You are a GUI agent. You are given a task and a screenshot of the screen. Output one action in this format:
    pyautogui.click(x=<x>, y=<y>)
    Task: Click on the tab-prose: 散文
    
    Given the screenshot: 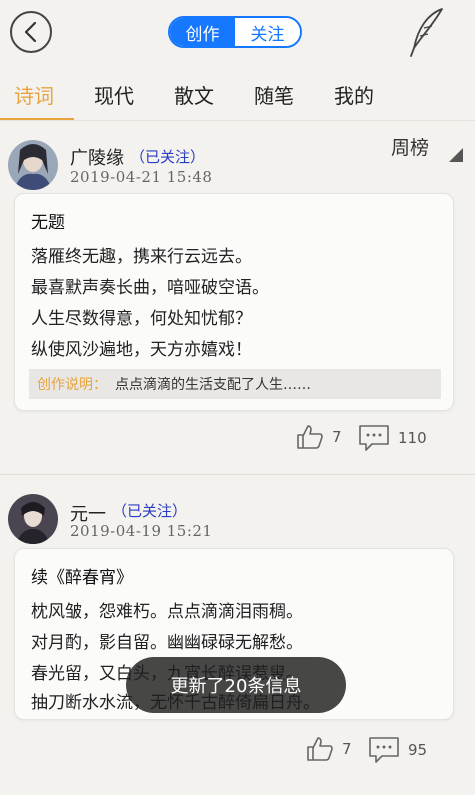 What is the action you would take?
    pyautogui.click(x=194, y=94)
    